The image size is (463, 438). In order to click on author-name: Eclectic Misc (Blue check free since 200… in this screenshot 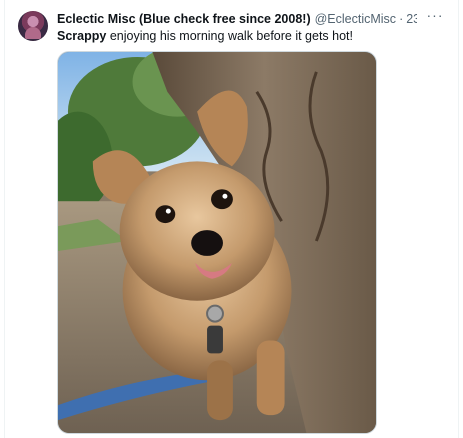, I will do `click(184, 19)`.